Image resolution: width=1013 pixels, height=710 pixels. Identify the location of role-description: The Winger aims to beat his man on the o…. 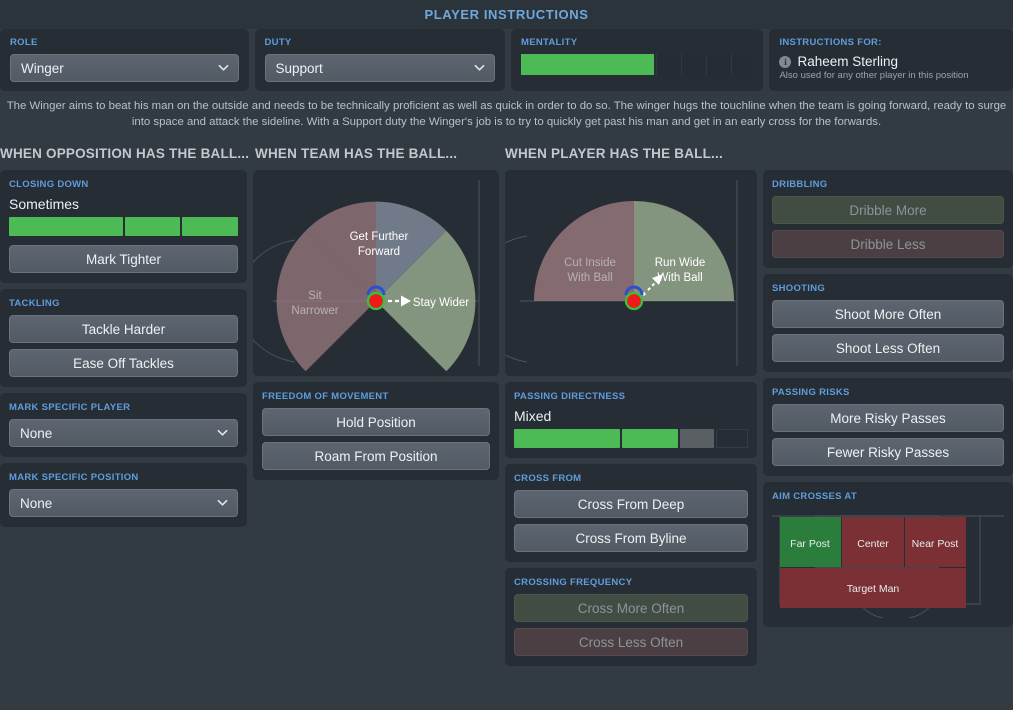
(506, 114).